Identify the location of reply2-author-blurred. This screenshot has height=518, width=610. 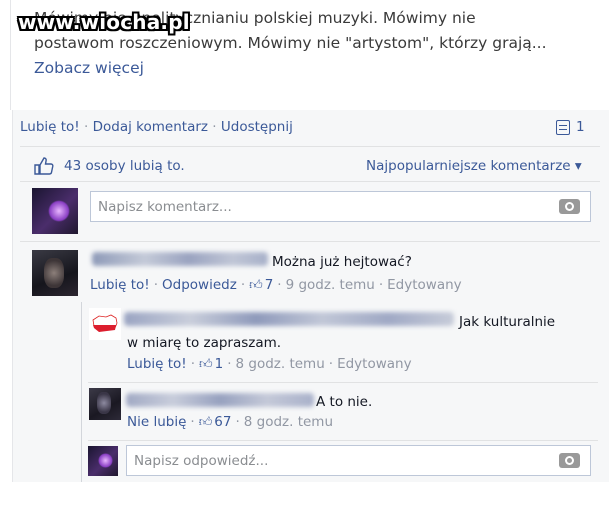
(220, 400).